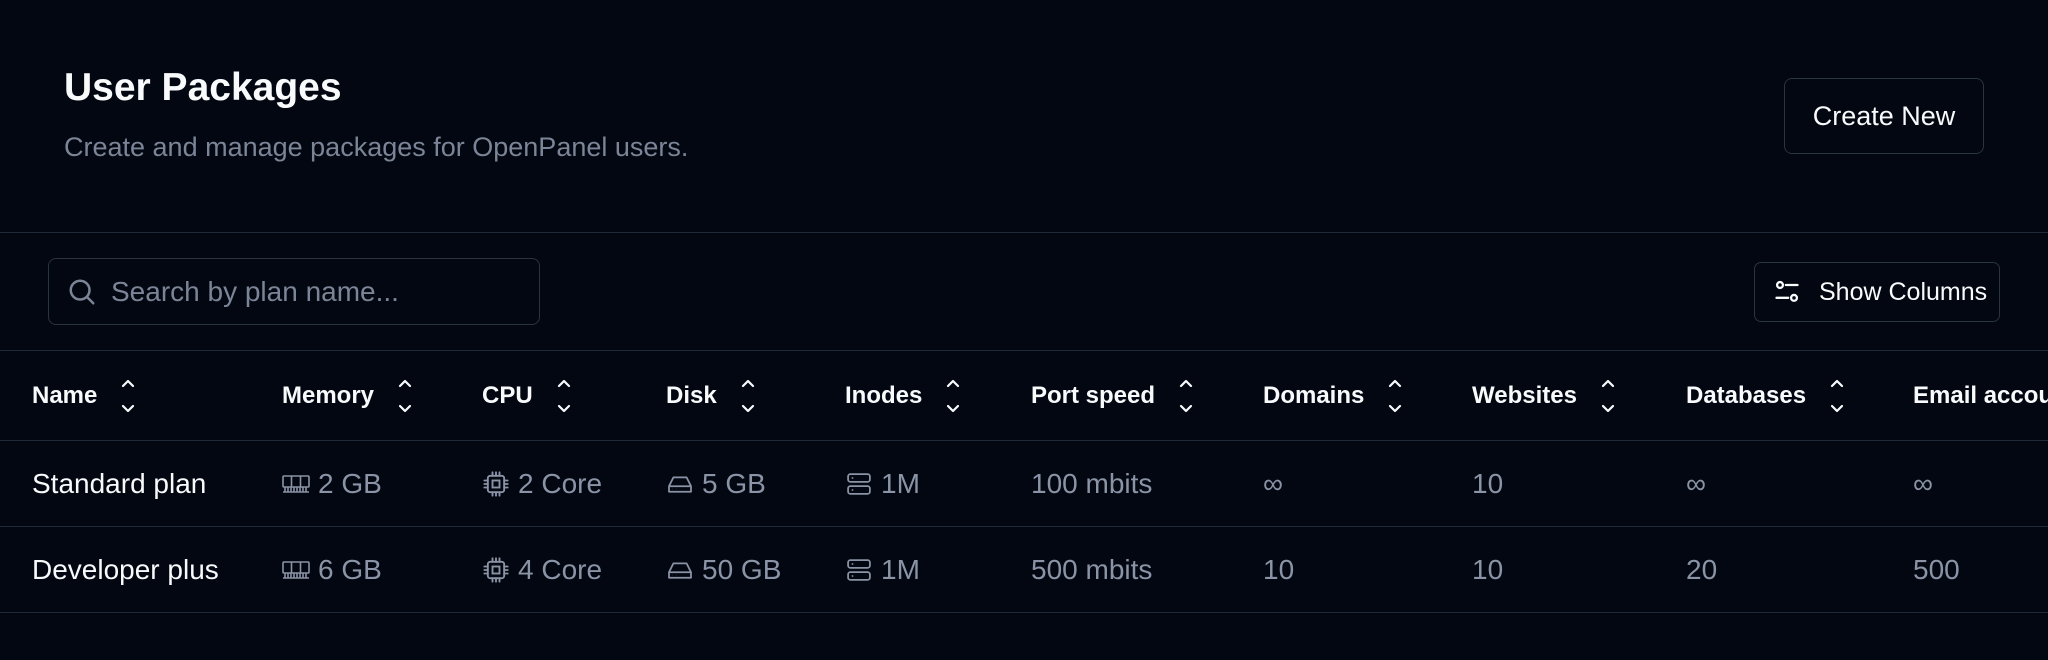  I want to click on sliders-icon, so click(1787, 291).